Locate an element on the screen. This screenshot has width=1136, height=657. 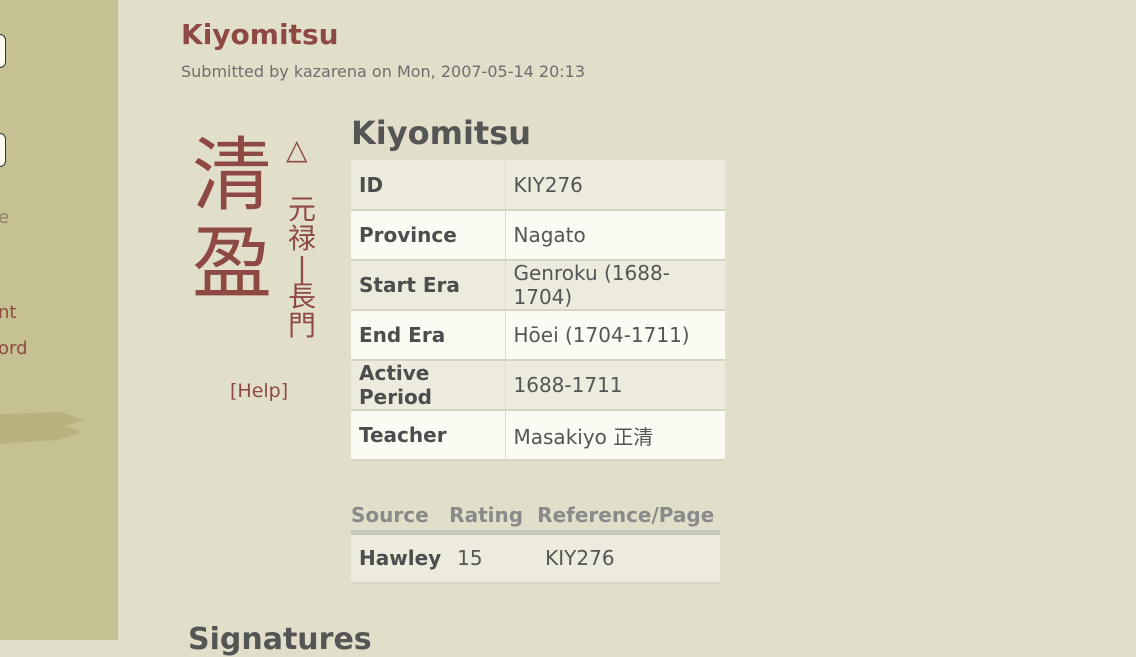
sidebar-request-password-link: ord is located at coordinates (14, 348).